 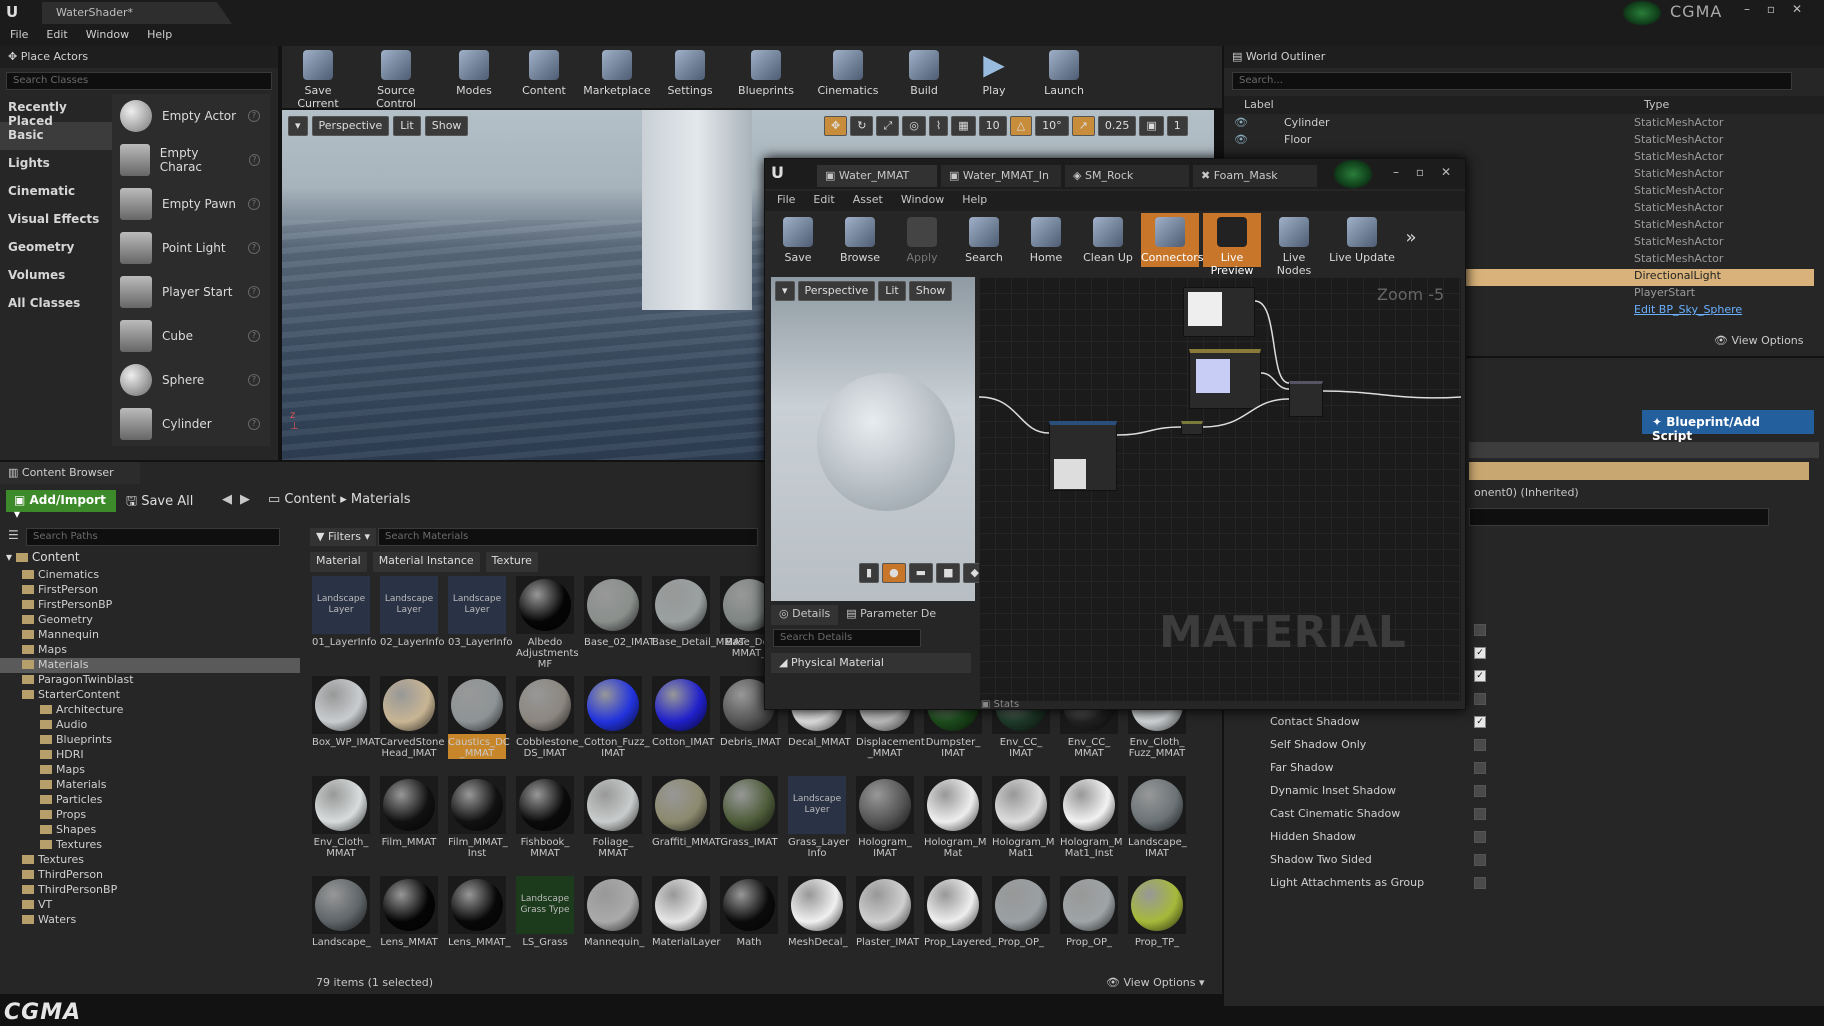 What do you see at coordinates (153, 558) in the screenshot?
I see `tree-root: ▾ Content` at bounding box center [153, 558].